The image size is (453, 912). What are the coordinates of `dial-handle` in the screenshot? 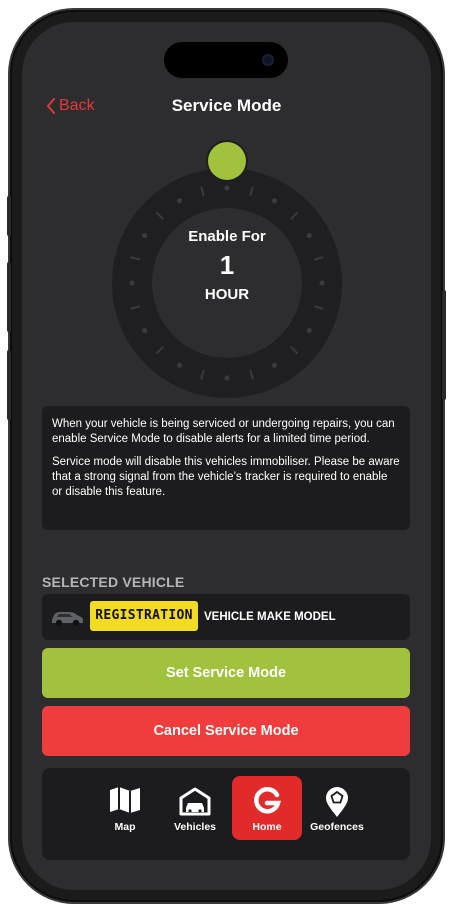 It's located at (227, 161).